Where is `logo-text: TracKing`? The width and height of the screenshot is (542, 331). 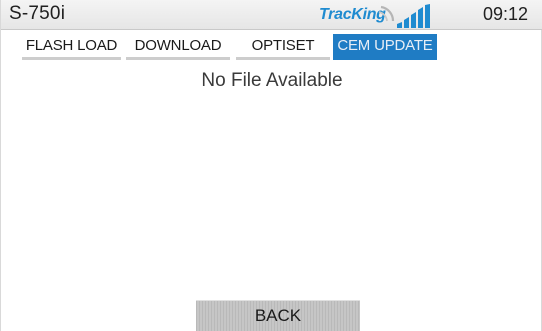
logo-text: TracKing is located at coordinates (352, 14).